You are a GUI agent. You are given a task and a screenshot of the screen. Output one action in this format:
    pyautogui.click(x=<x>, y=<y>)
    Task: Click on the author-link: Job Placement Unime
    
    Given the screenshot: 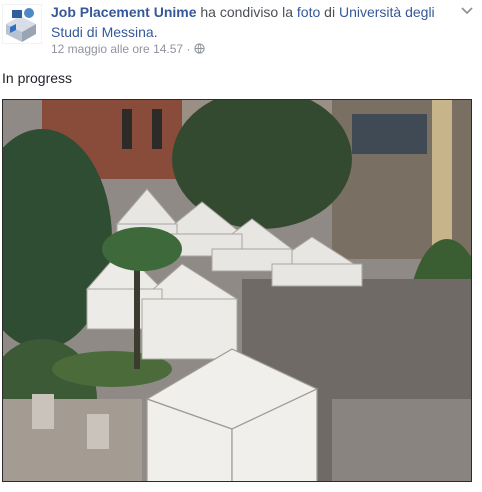 What is the action you would take?
    pyautogui.click(x=124, y=12)
    